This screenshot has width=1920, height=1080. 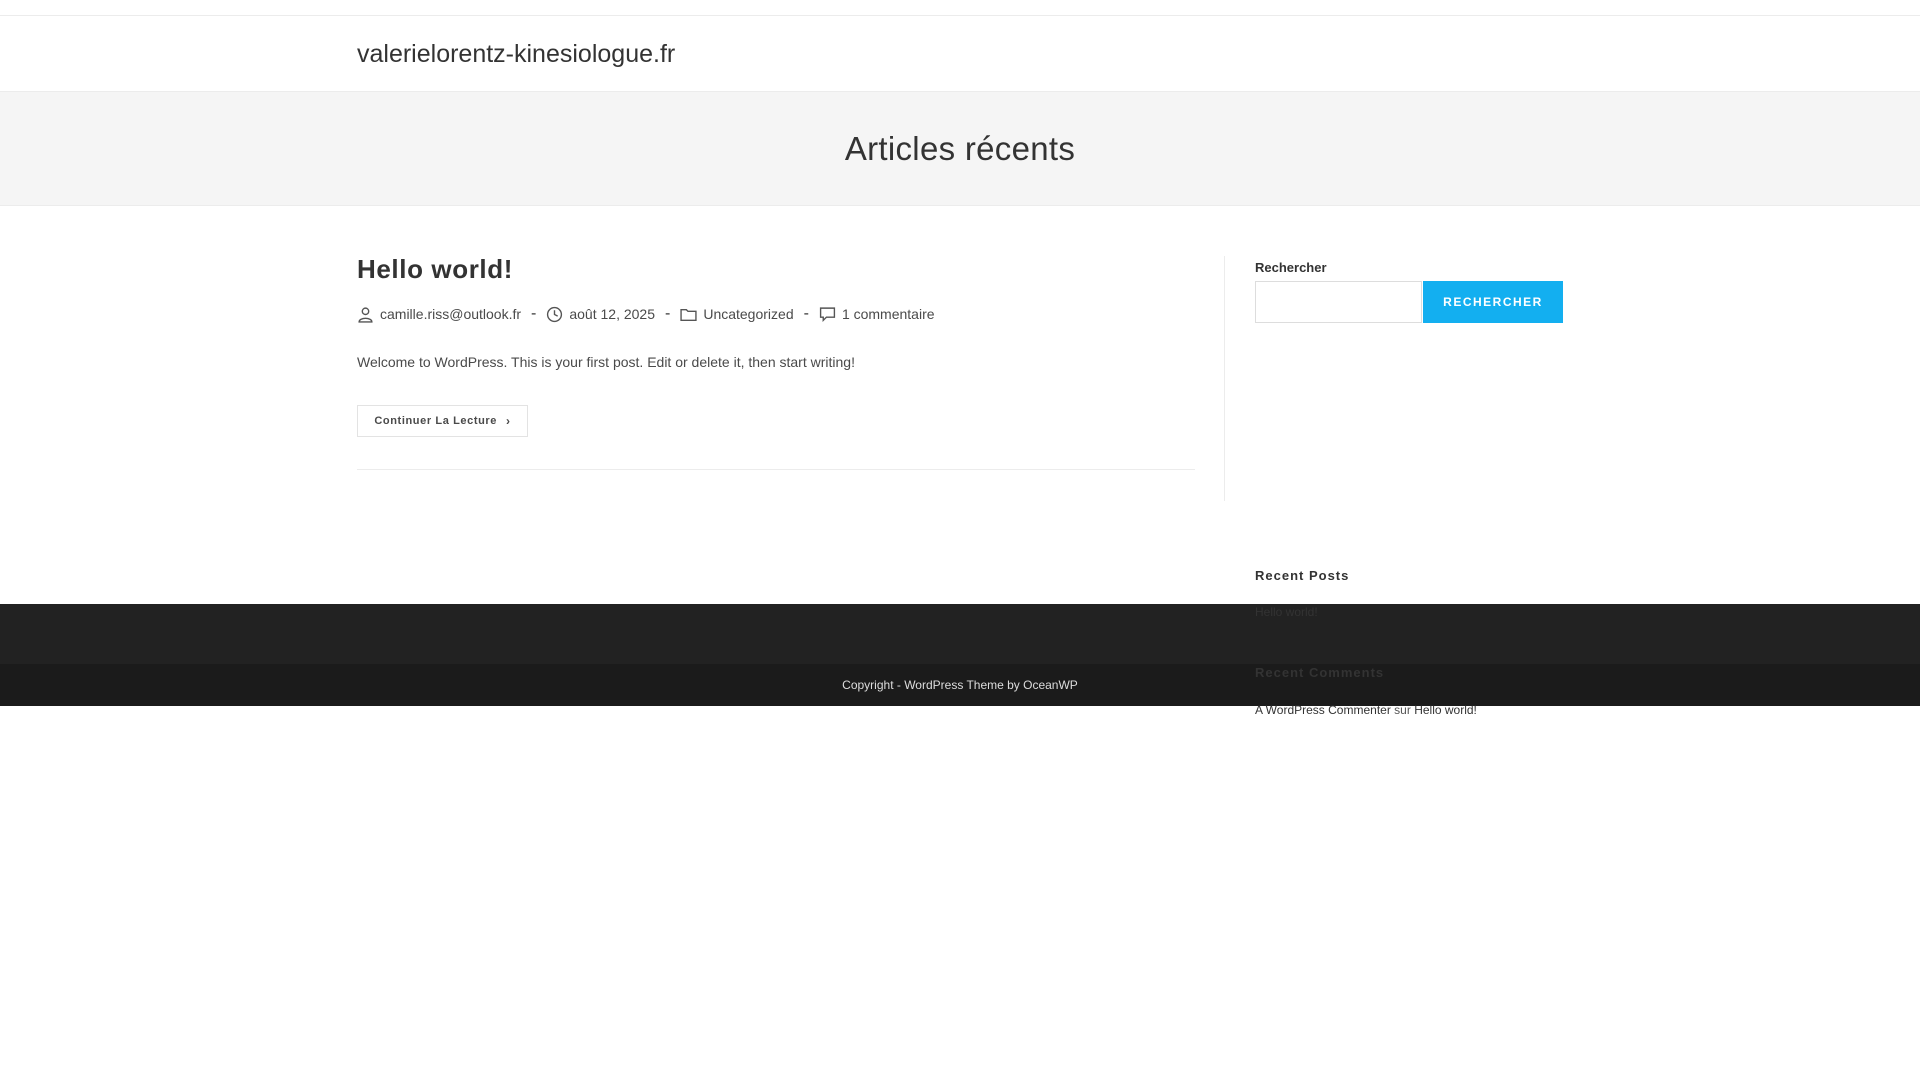 What do you see at coordinates (1286, 612) in the screenshot?
I see `recent-post-link: Hello world!` at bounding box center [1286, 612].